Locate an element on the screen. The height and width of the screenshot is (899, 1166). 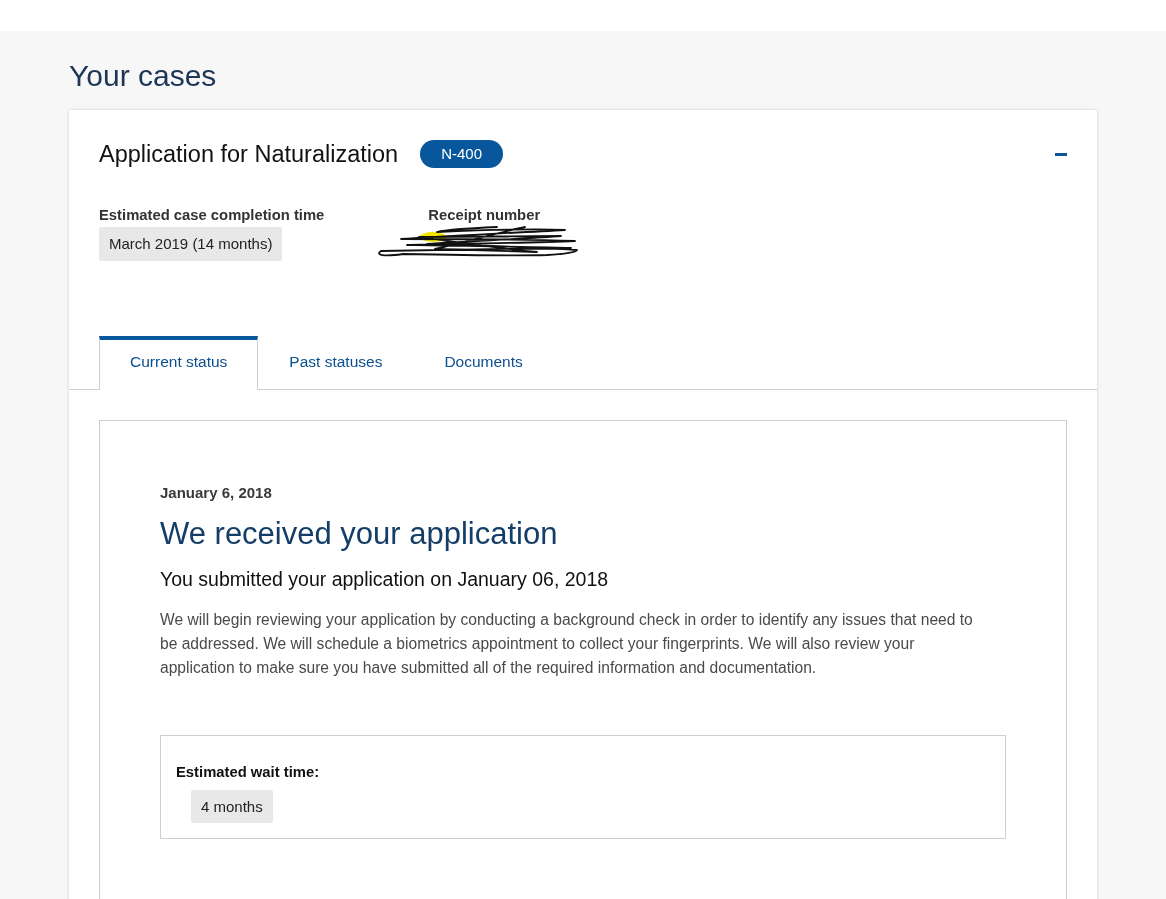
tab: Documents is located at coordinates (483, 363).